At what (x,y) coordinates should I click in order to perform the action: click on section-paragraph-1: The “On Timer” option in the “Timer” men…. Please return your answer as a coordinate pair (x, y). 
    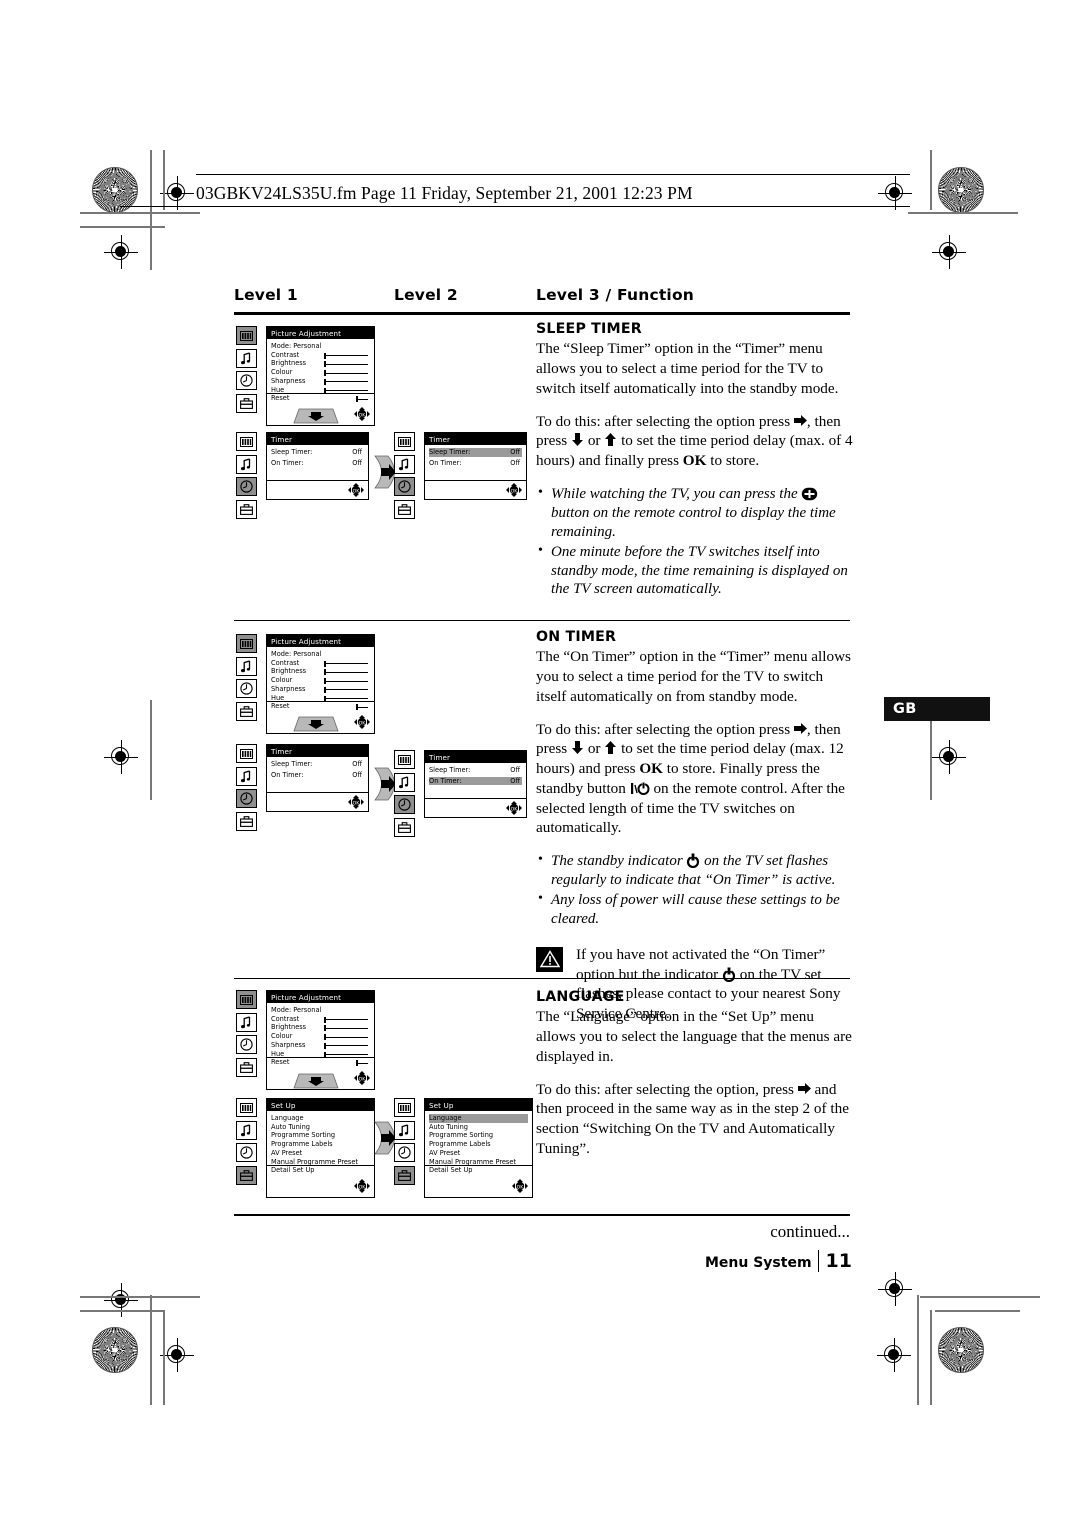
    Looking at the image, I should click on (693, 676).